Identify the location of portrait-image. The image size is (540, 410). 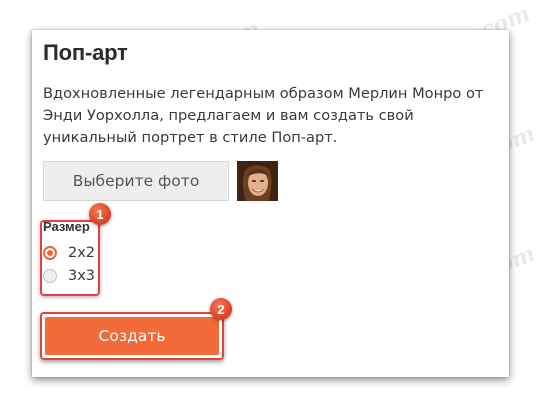
(257, 181).